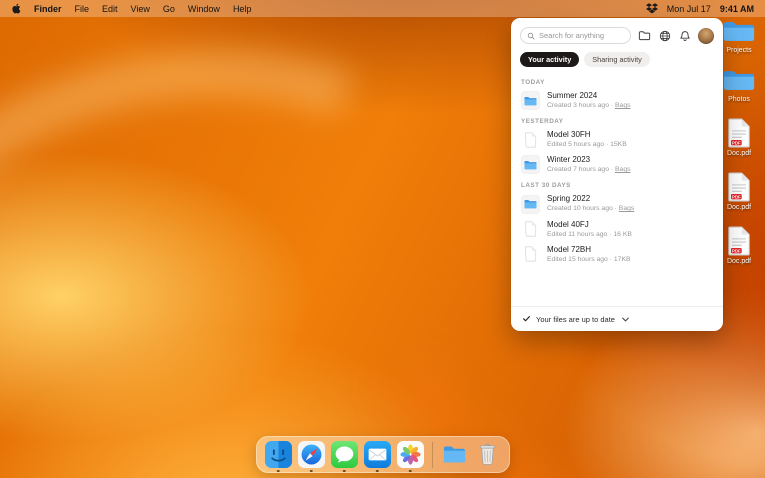 The image size is (765, 478). Describe the element at coordinates (582, 35) in the screenshot. I see `search-input` at that location.